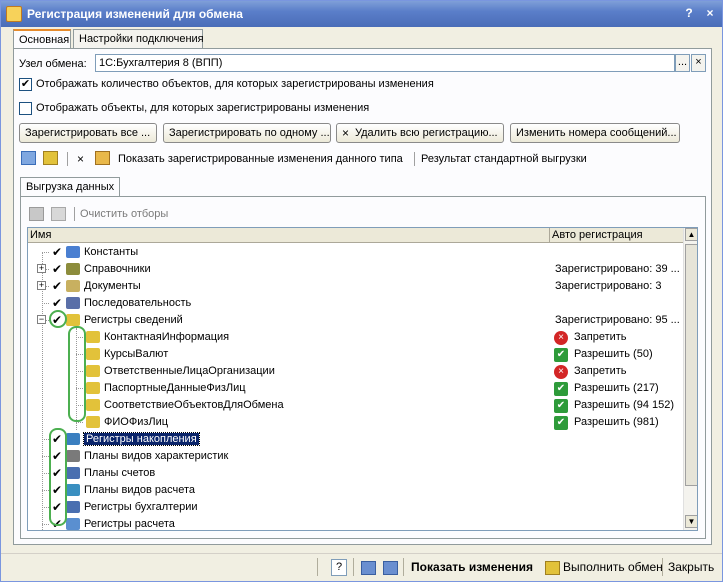 This screenshot has height=582, width=723. What do you see at coordinates (355, 439) in the screenshot?
I see `tree-row: ✔ Регистры накопления` at bounding box center [355, 439].